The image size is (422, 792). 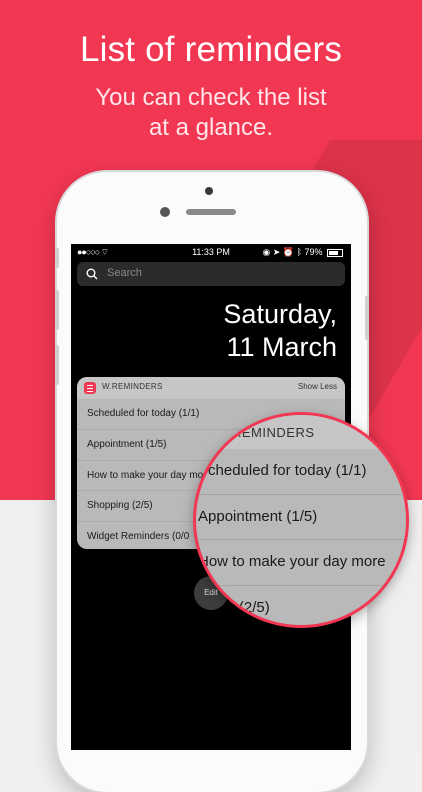 What do you see at coordinates (132, 386) in the screenshot?
I see `widget-app-name: W.REMINDERS` at bounding box center [132, 386].